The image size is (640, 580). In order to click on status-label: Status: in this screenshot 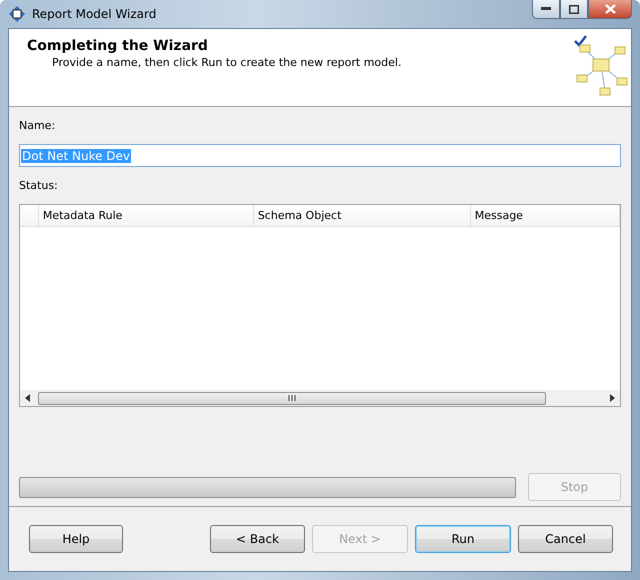, I will do `click(38, 185)`.